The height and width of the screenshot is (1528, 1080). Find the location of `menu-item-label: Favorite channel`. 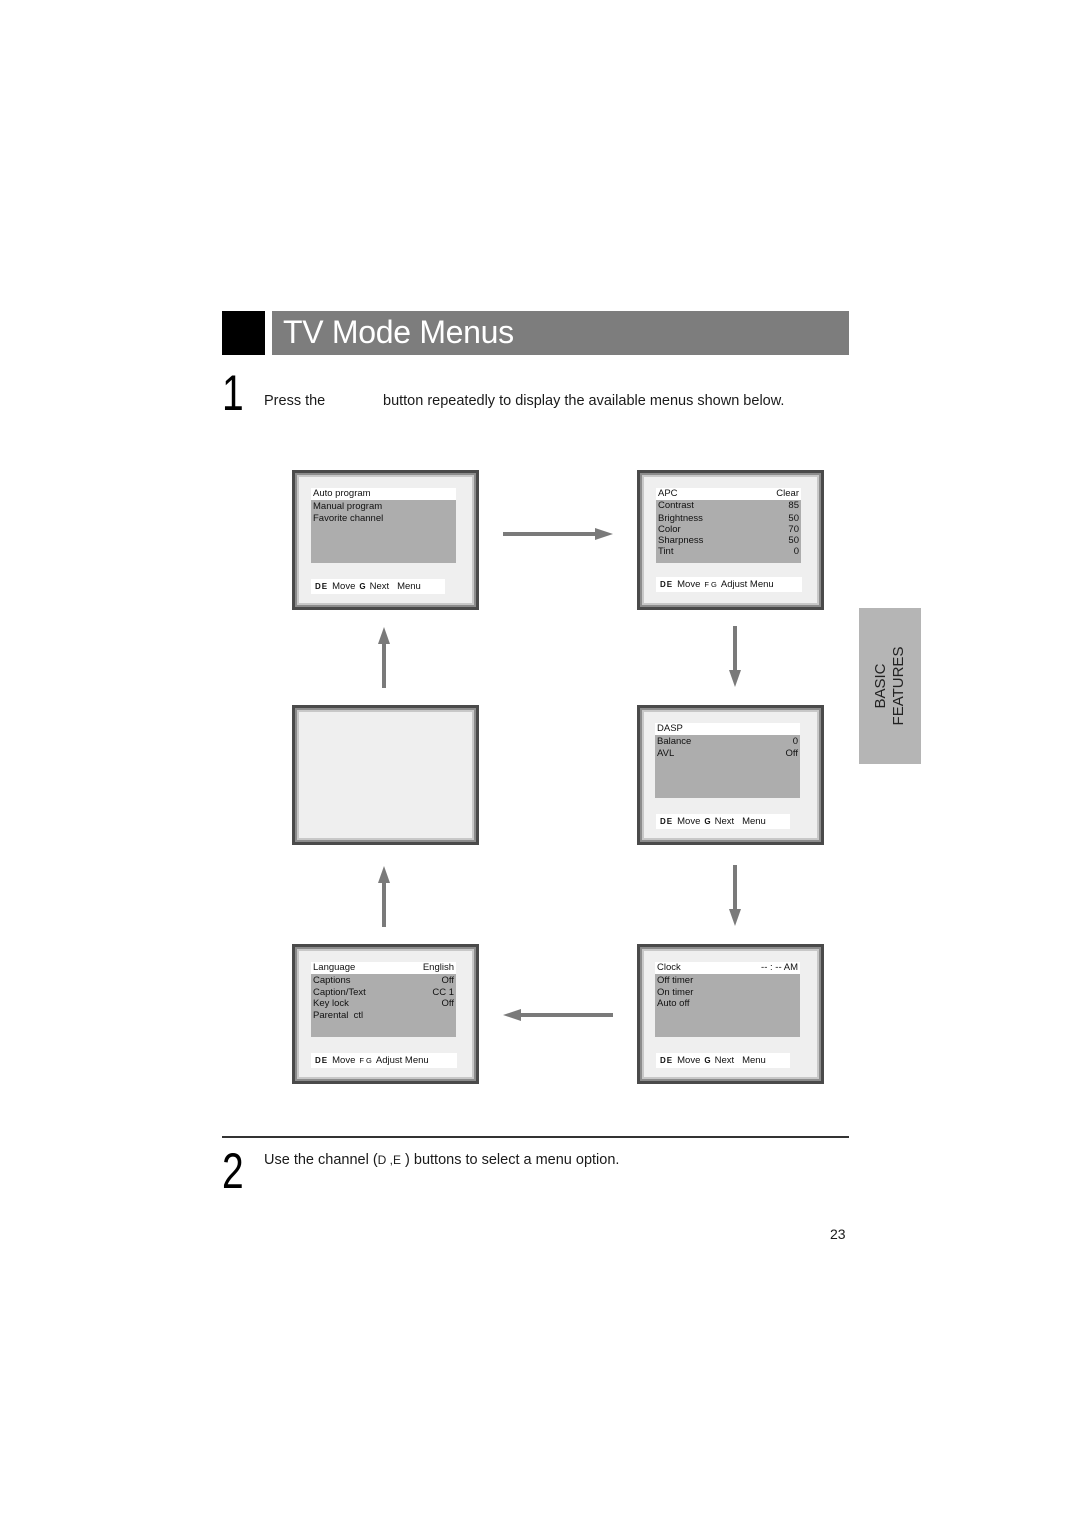

menu-item-label: Favorite channel is located at coordinates (348, 518).